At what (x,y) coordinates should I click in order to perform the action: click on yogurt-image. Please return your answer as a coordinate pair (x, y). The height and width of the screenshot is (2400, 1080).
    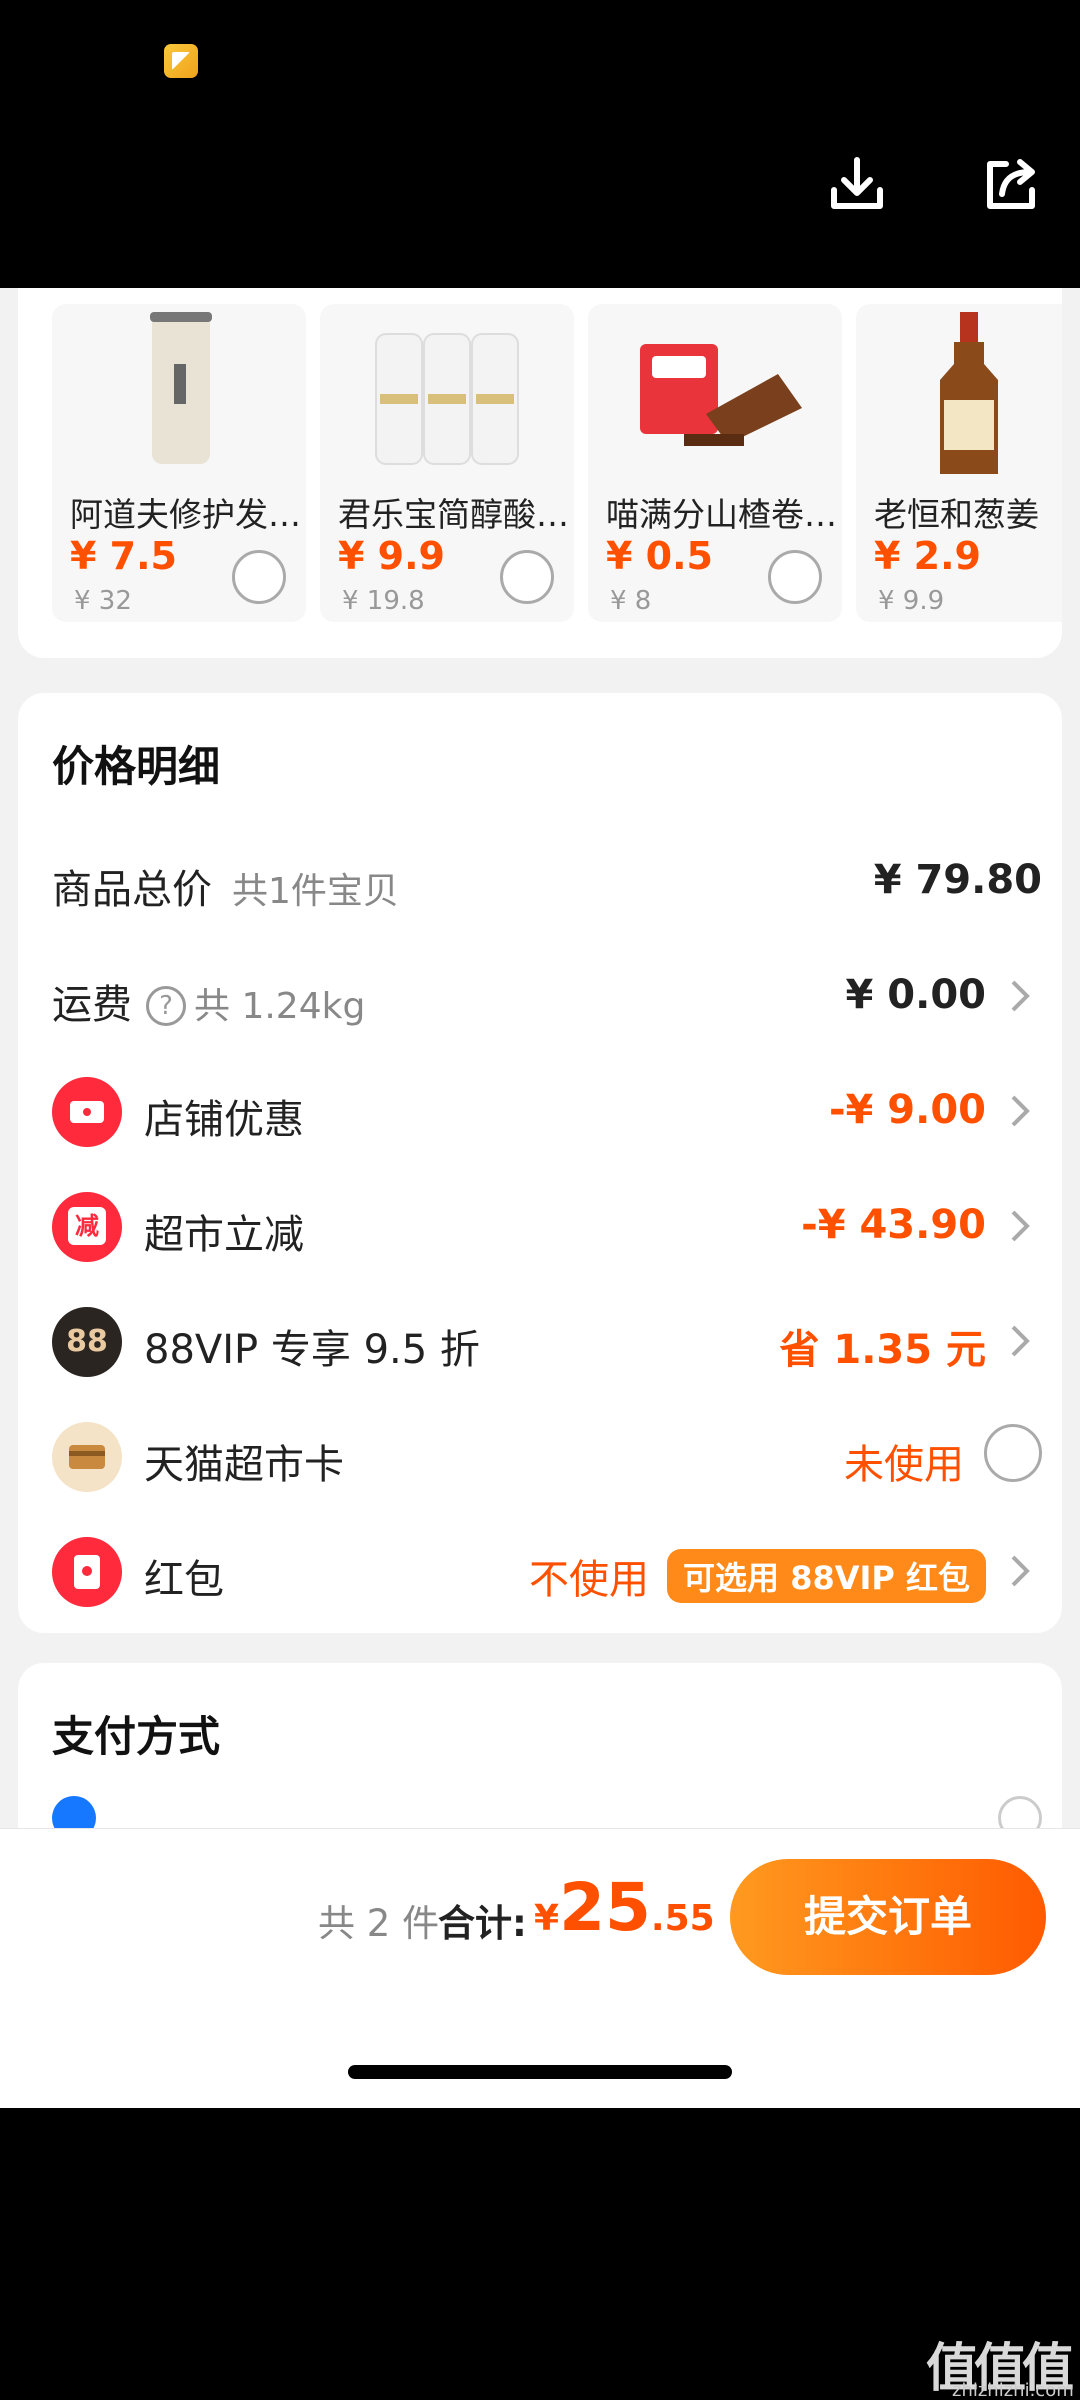
    Looking at the image, I should click on (447, 399).